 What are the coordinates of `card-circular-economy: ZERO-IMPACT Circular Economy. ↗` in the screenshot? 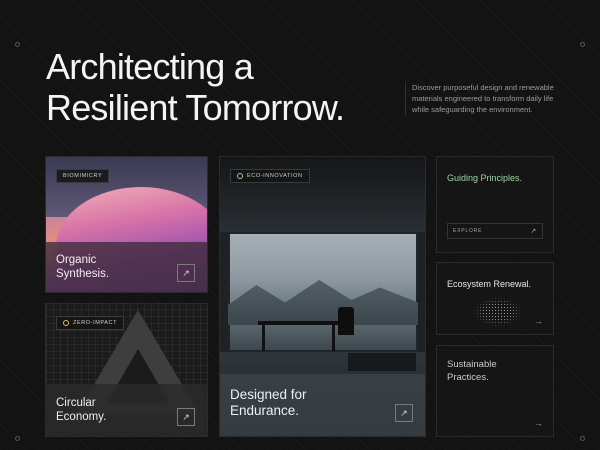 It's located at (126, 370).